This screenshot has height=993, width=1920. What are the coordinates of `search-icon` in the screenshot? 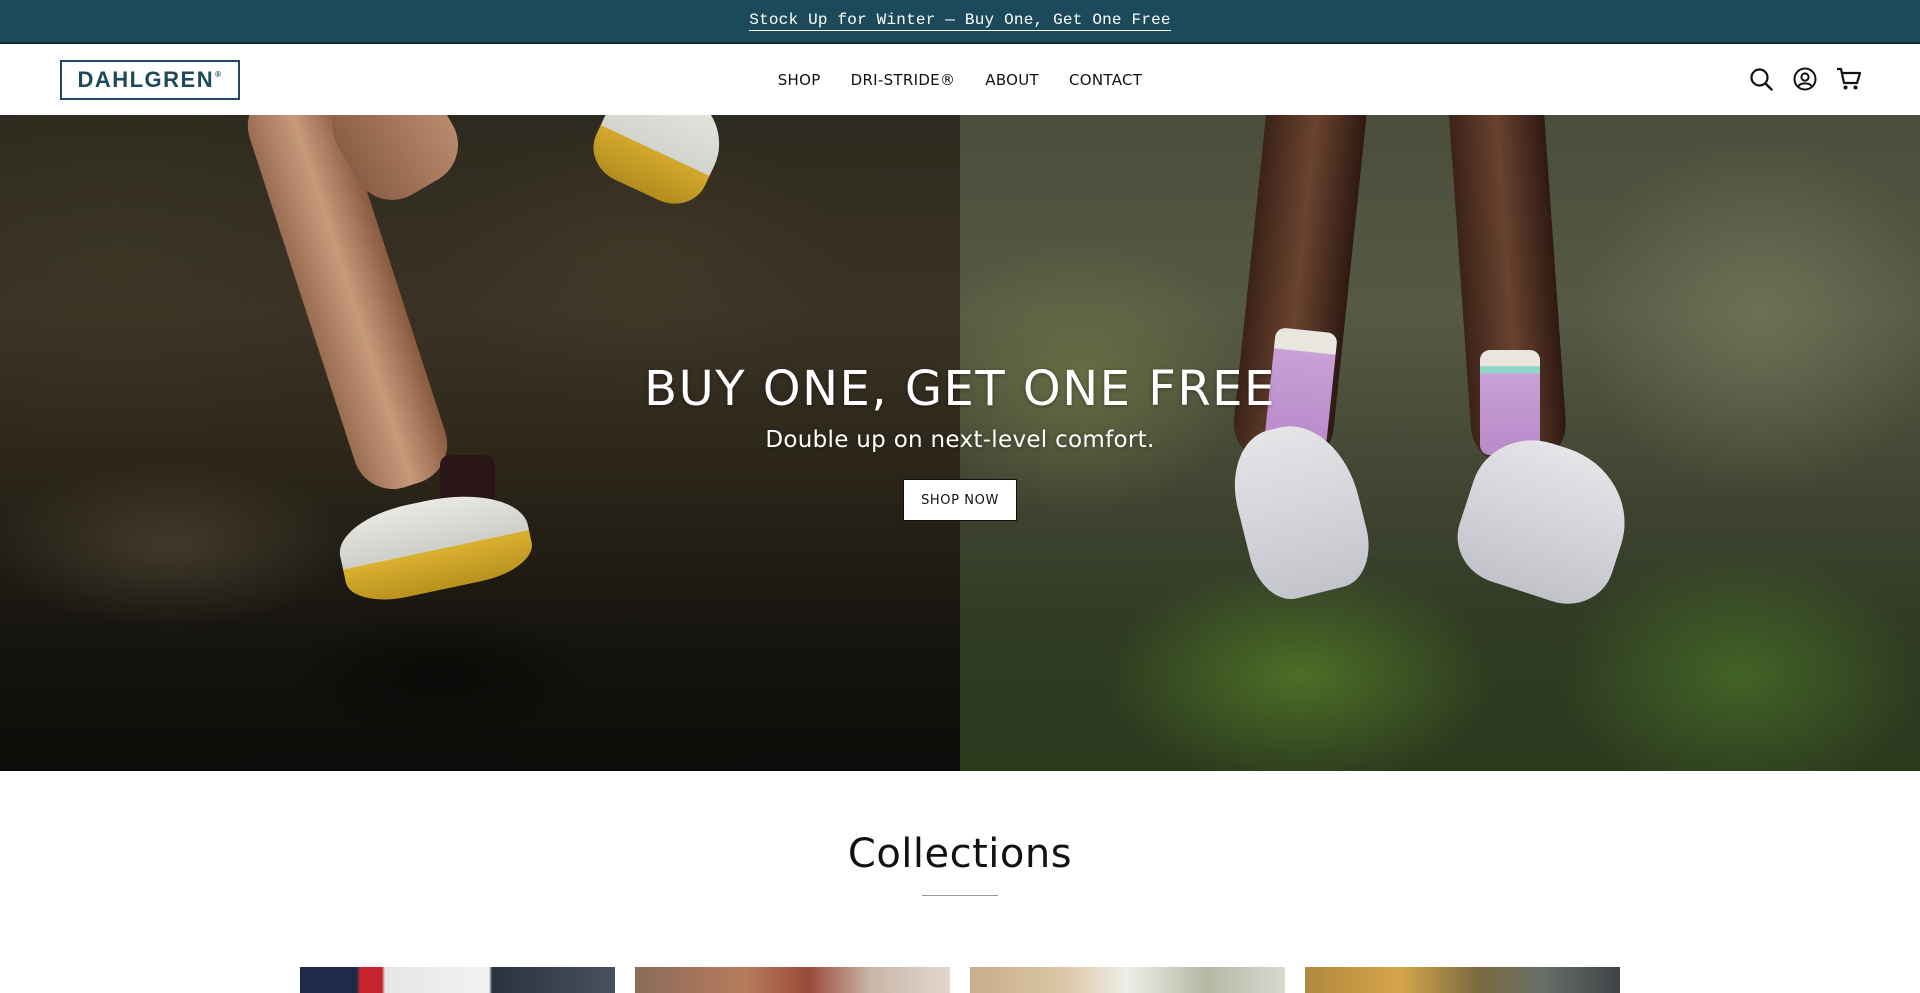 It's located at (1761, 79).